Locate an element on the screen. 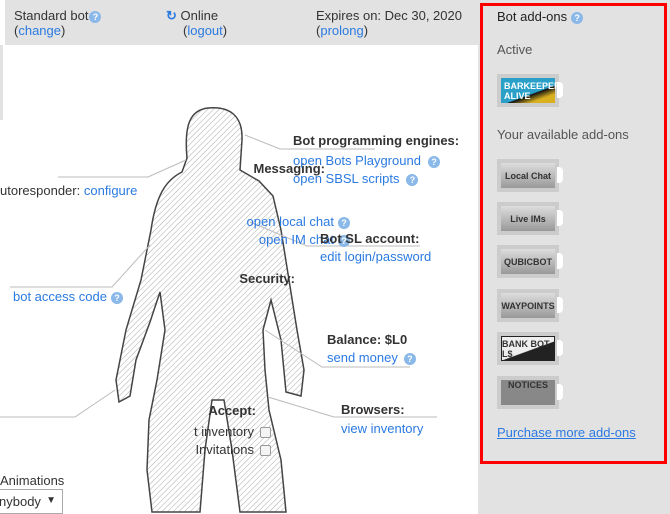 Image resolution: width=670 pixels, height=514 pixels. autoresponder-label: utoresponder: is located at coordinates (40, 190).